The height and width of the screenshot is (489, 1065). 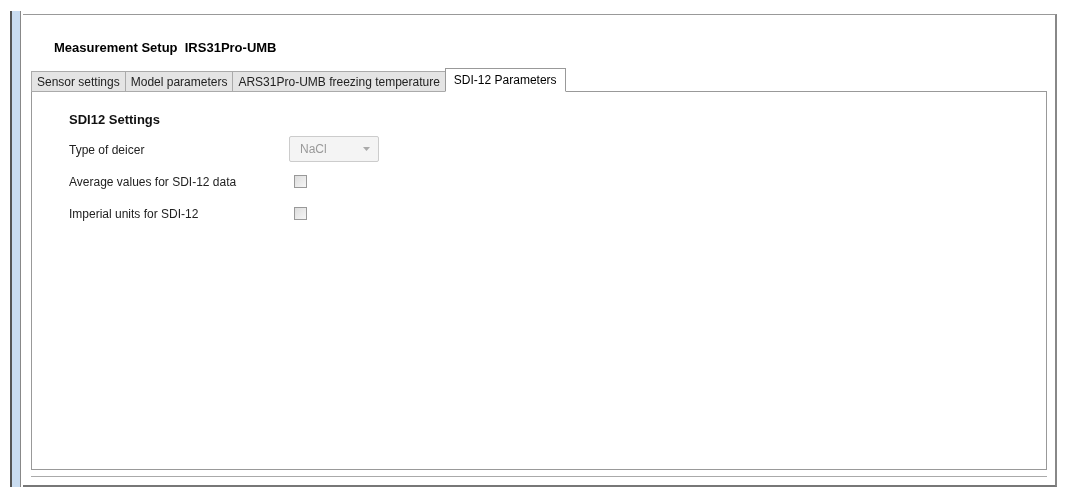 I want to click on caret-icon, so click(x=366, y=149).